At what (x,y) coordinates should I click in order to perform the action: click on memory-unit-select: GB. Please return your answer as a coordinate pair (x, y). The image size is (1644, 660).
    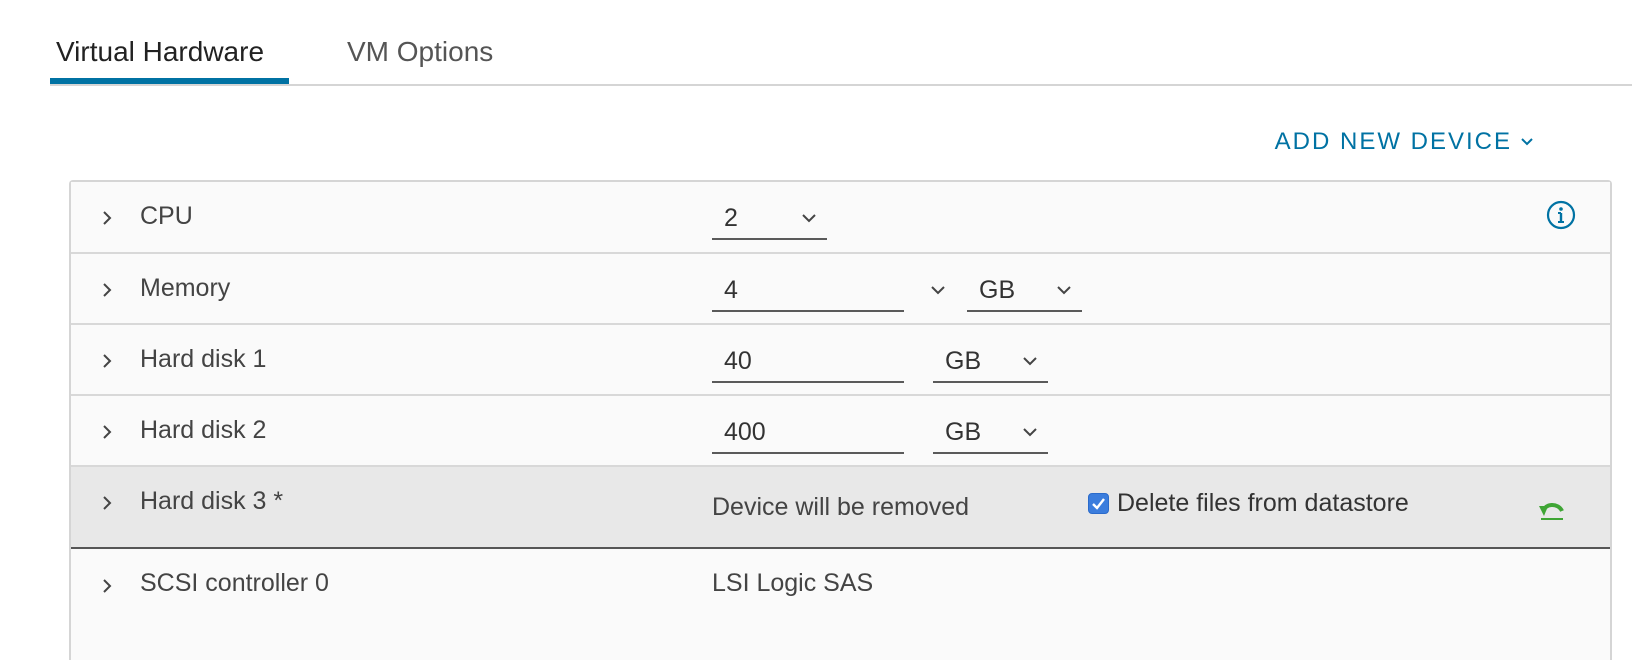
    Looking at the image, I should click on (1024, 292).